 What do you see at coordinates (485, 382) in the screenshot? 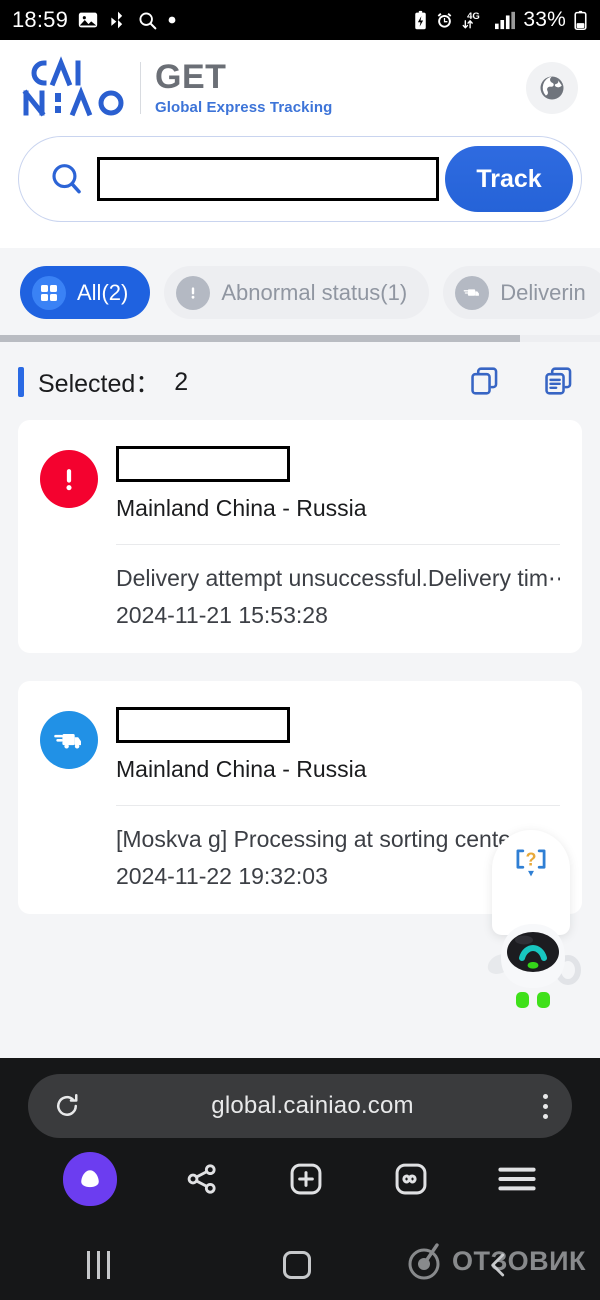
I see `copy-icon` at bounding box center [485, 382].